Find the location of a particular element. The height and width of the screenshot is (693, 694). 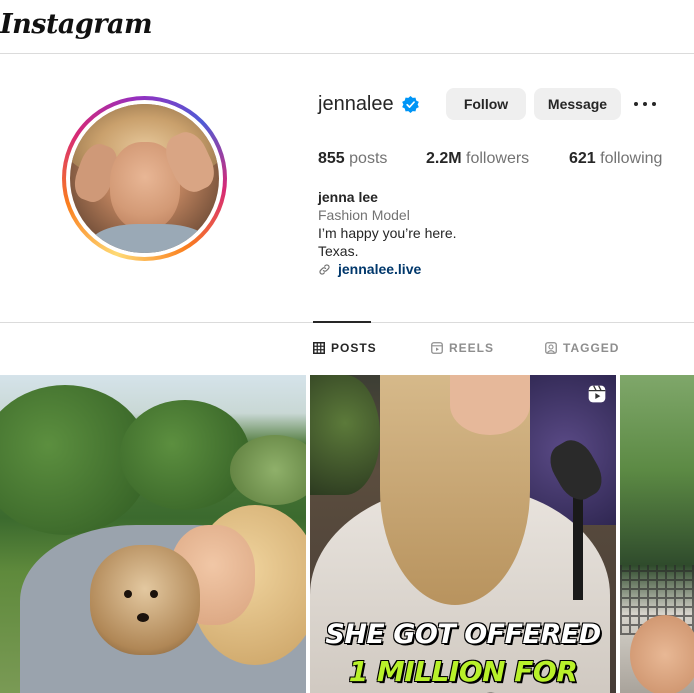

more-options-icon is located at coordinates (645, 104).